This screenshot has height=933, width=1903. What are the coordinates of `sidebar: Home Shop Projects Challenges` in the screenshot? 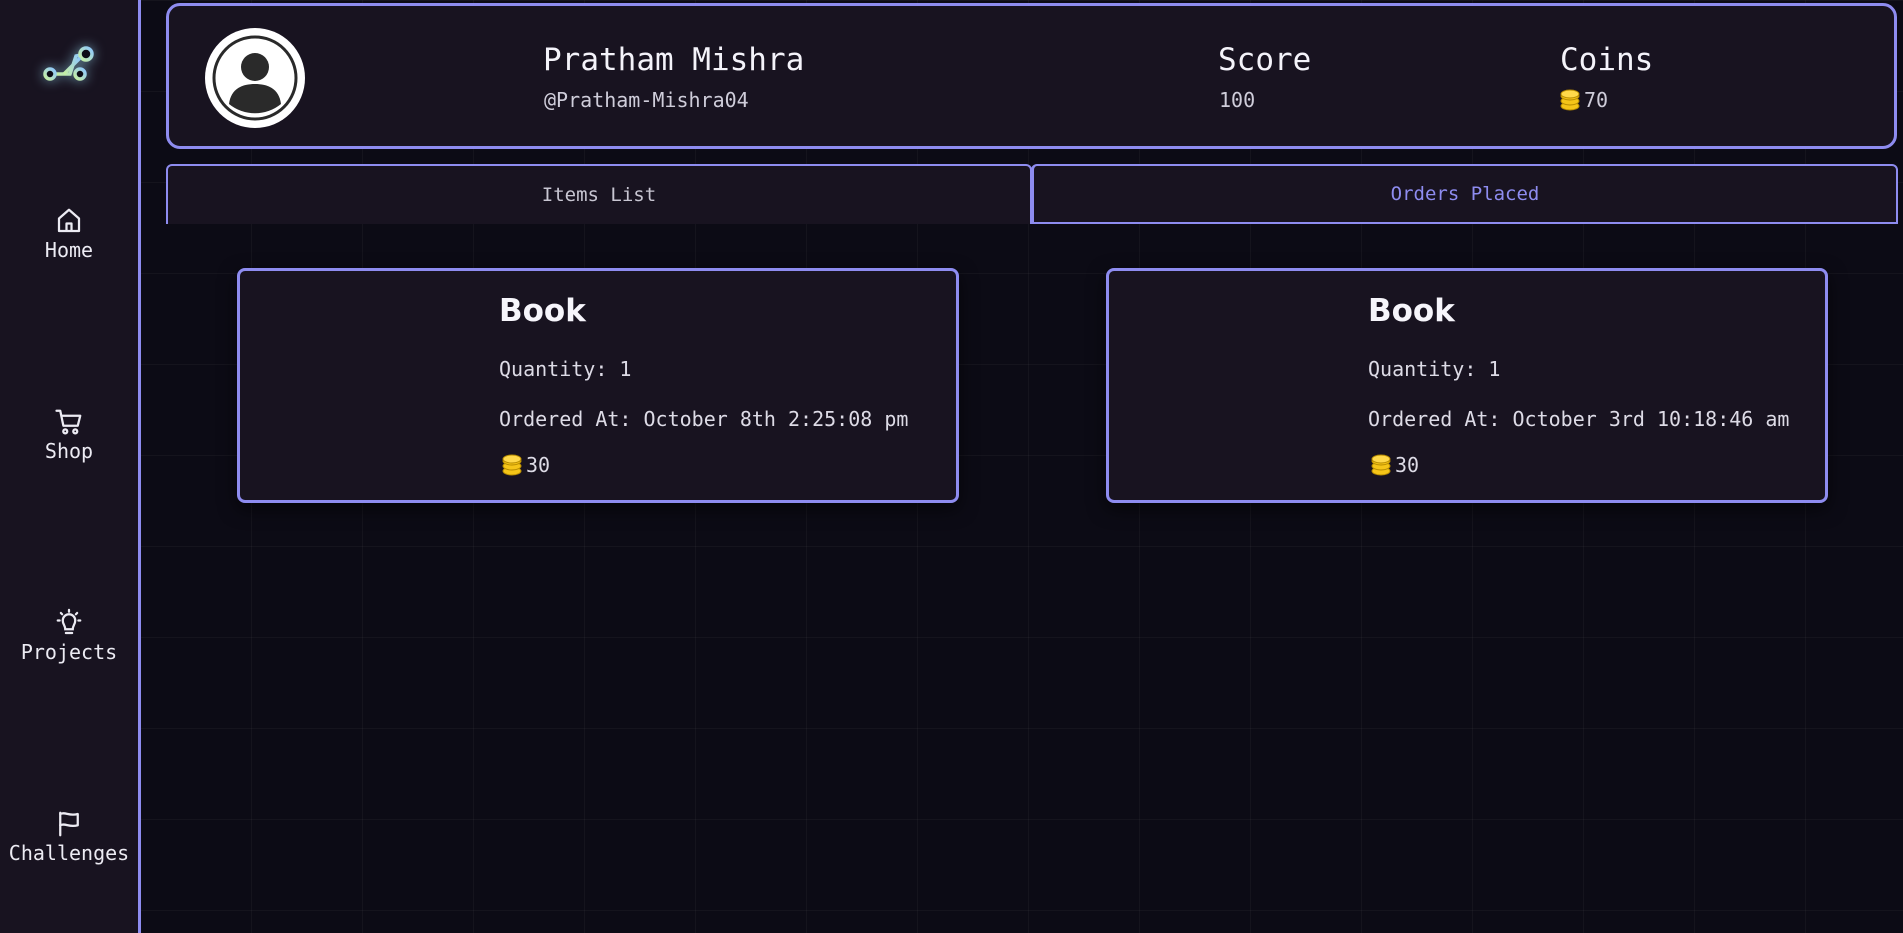 It's located at (70, 466).